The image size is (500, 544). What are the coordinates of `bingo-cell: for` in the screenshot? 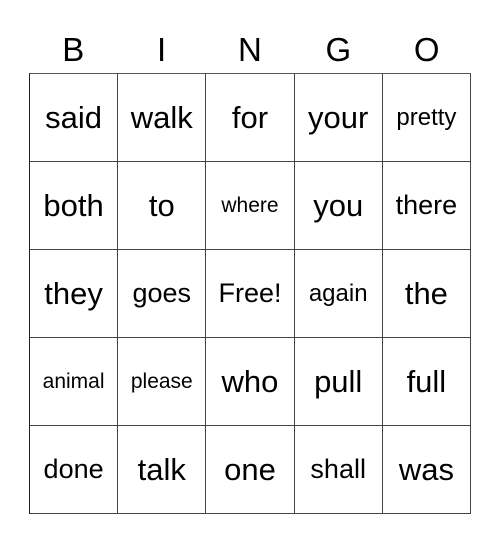 It's located at (250, 118).